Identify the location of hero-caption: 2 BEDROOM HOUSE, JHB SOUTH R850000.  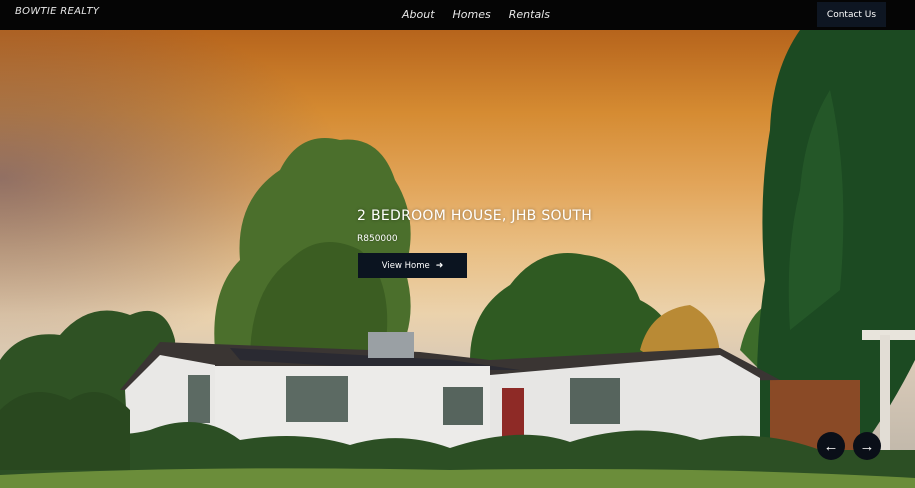
(474, 226).